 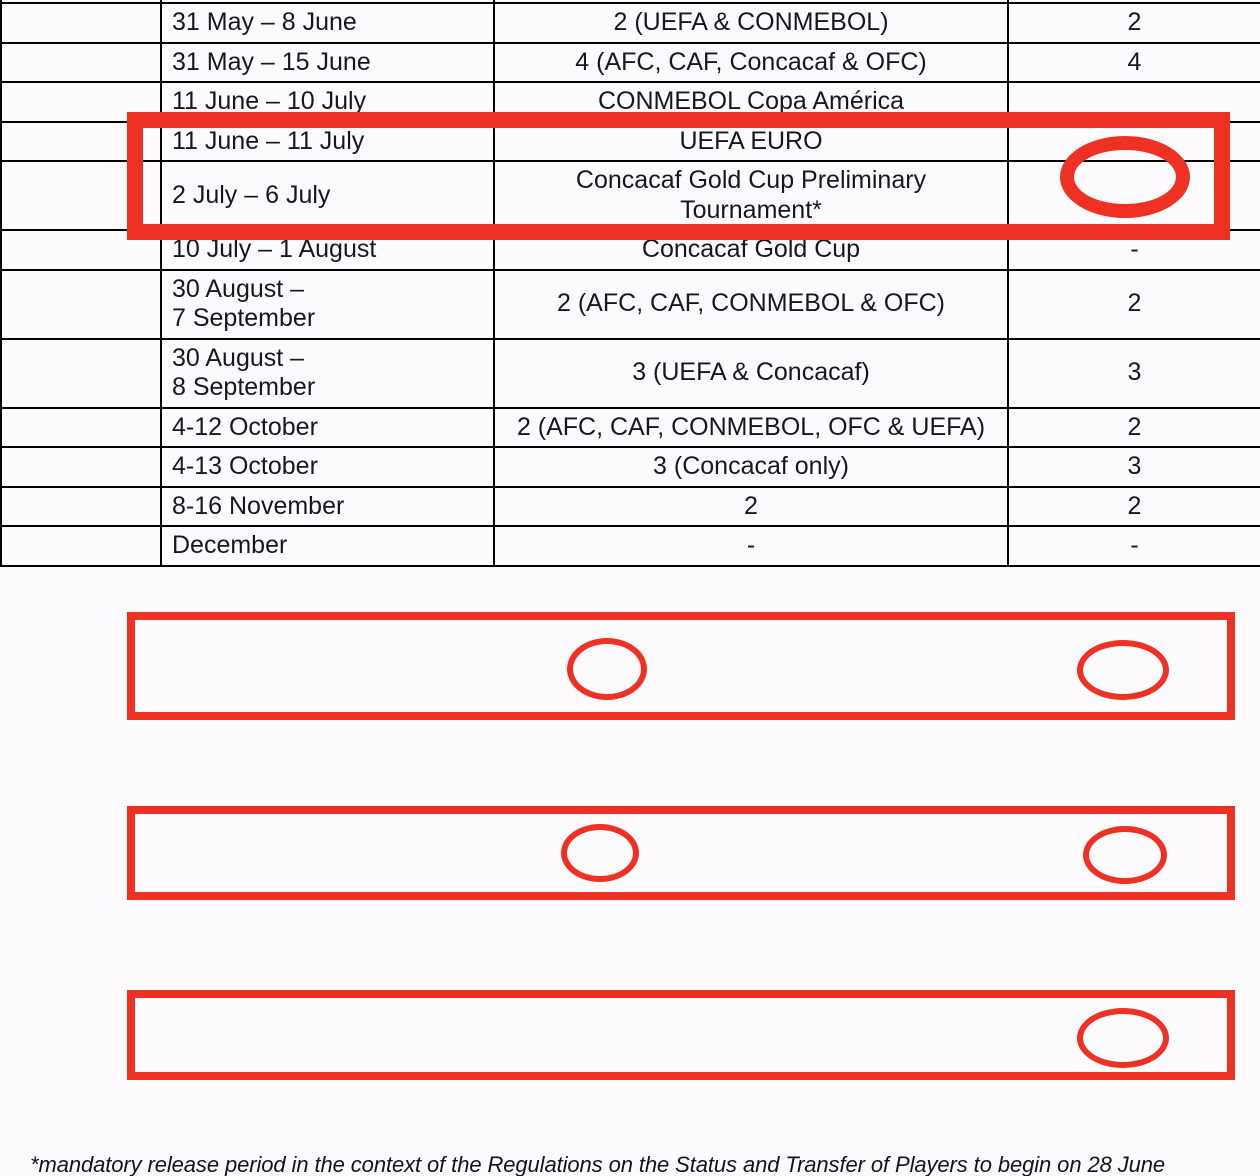 I want to click on table-row: 8-16 November 2 2, so click(x=630, y=506).